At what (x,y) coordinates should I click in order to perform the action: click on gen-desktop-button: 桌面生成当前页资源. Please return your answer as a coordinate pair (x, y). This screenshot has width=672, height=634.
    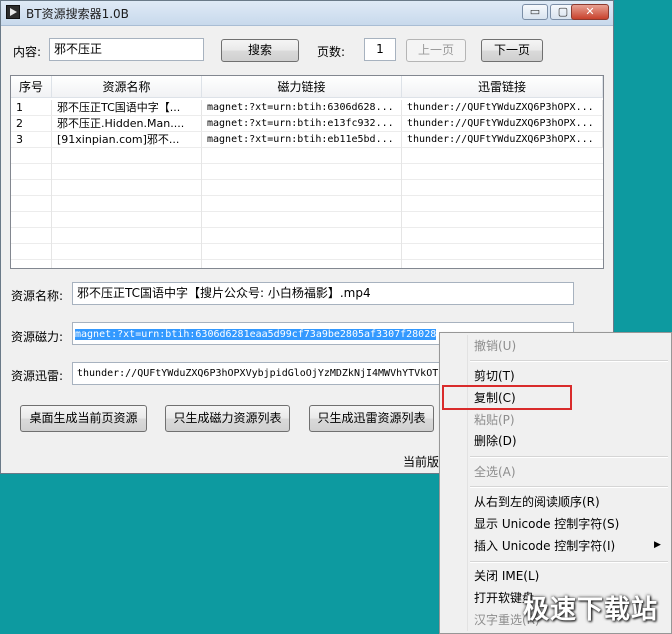
    Looking at the image, I should click on (83, 418).